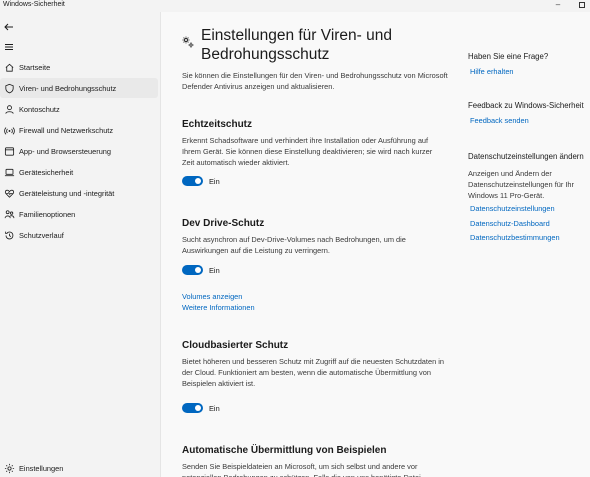  Describe the element at coordinates (188, 42) in the screenshot. I see `settings-gears-icon` at that location.